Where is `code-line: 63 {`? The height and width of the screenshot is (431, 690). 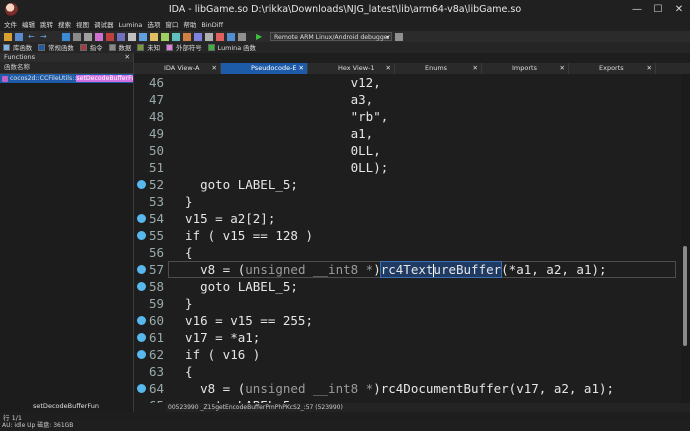 code-line: 63 { is located at coordinates (407, 371).